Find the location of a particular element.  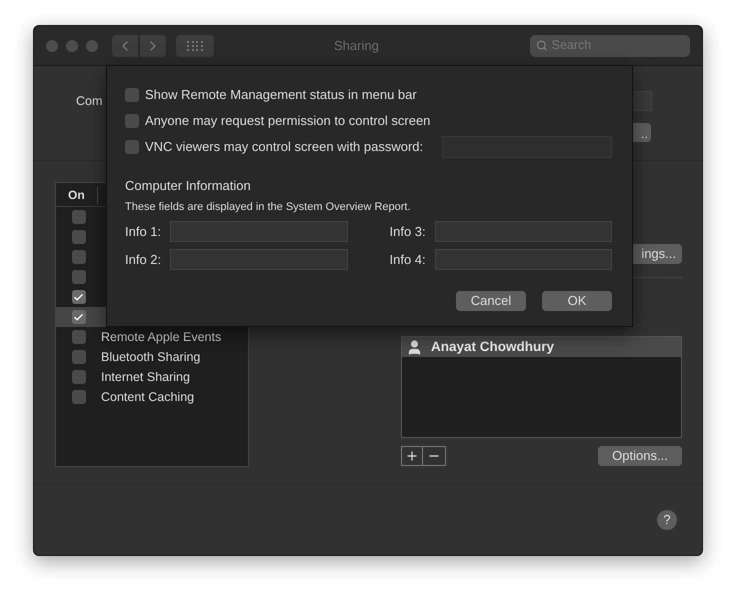

field-label: Info 2: is located at coordinates (143, 259).